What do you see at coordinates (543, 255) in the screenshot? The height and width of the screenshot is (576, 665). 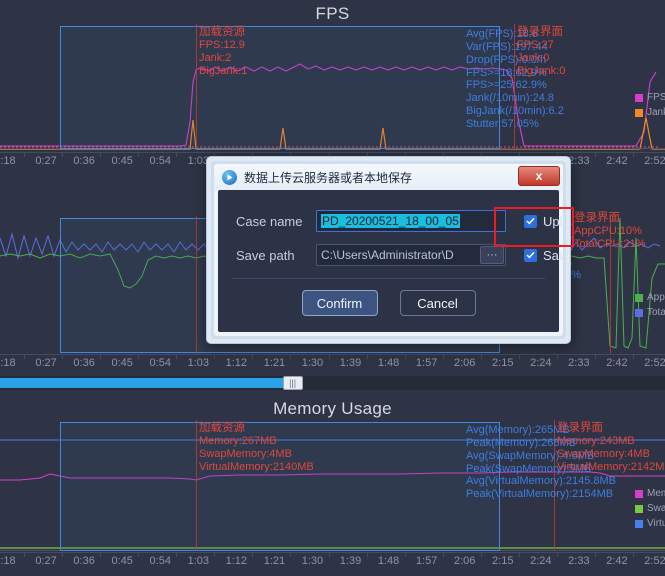 I see `save-checkbox-group: Save` at bounding box center [543, 255].